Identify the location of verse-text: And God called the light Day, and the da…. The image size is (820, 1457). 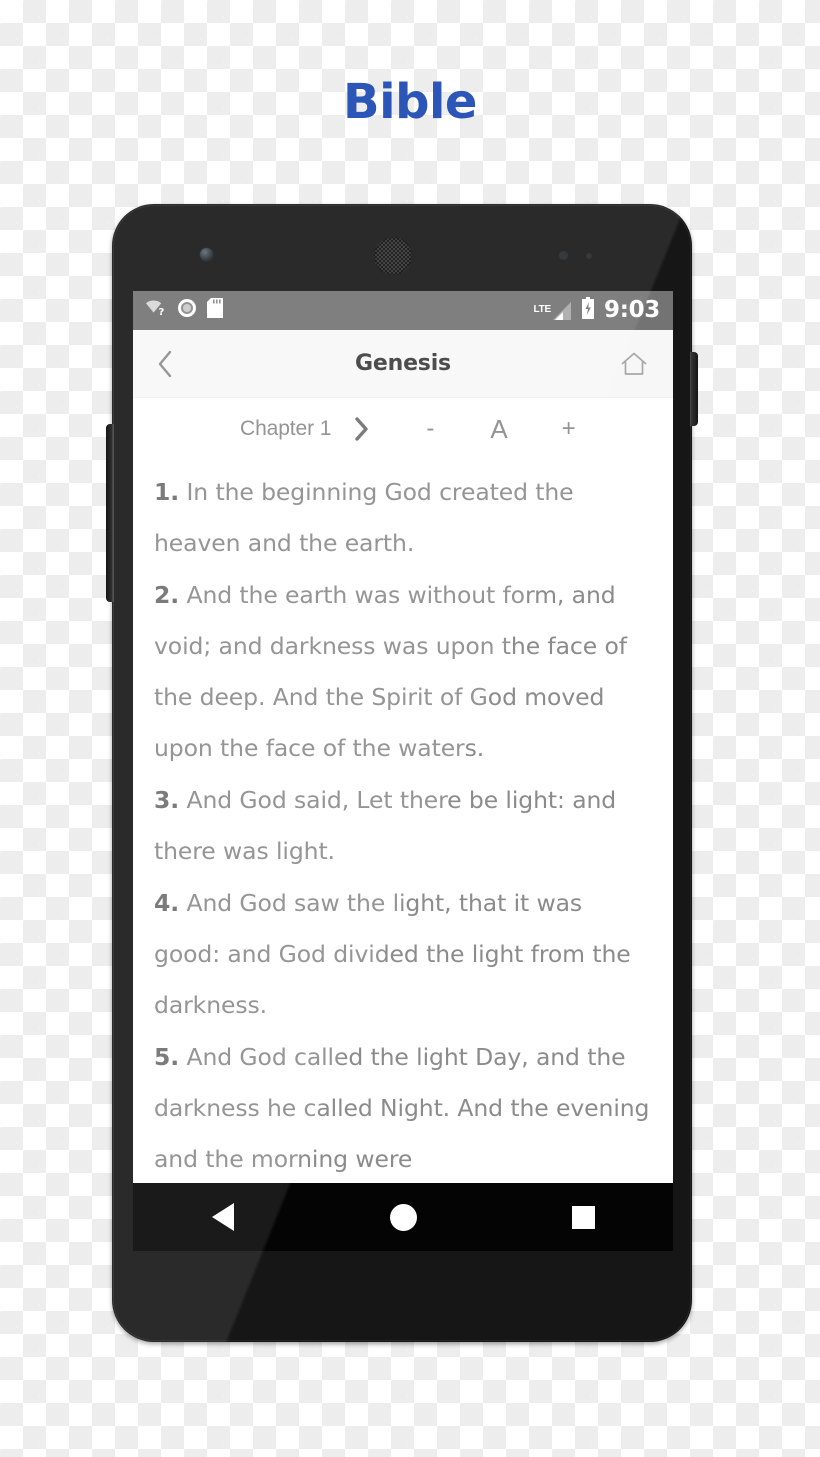
(402, 1108).